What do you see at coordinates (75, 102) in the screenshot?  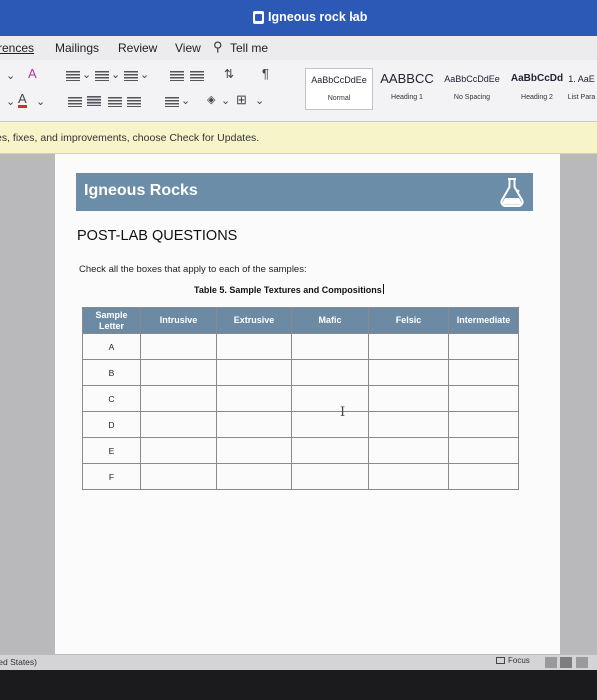 I see `align-left-icon` at bounding box center [75, 102].